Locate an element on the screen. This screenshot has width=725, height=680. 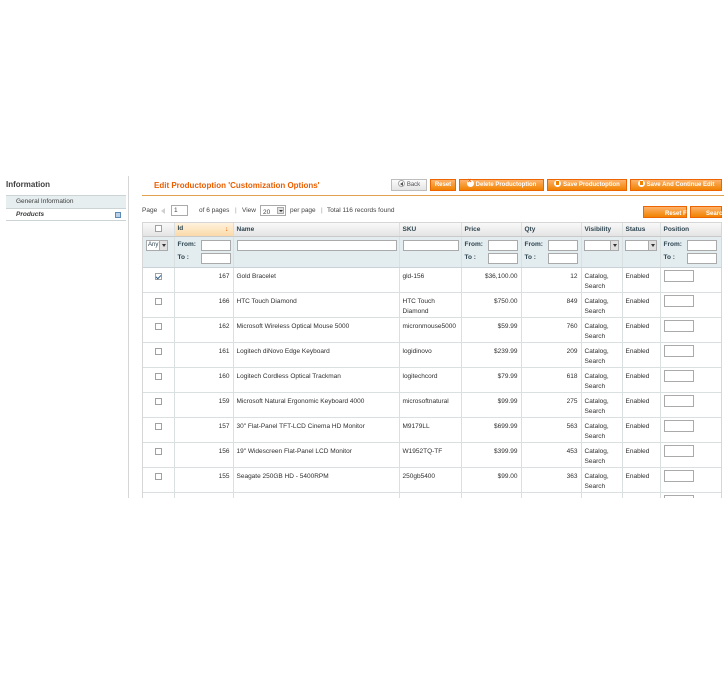
filter-qty-to-input is located at coordinates (562, 258).